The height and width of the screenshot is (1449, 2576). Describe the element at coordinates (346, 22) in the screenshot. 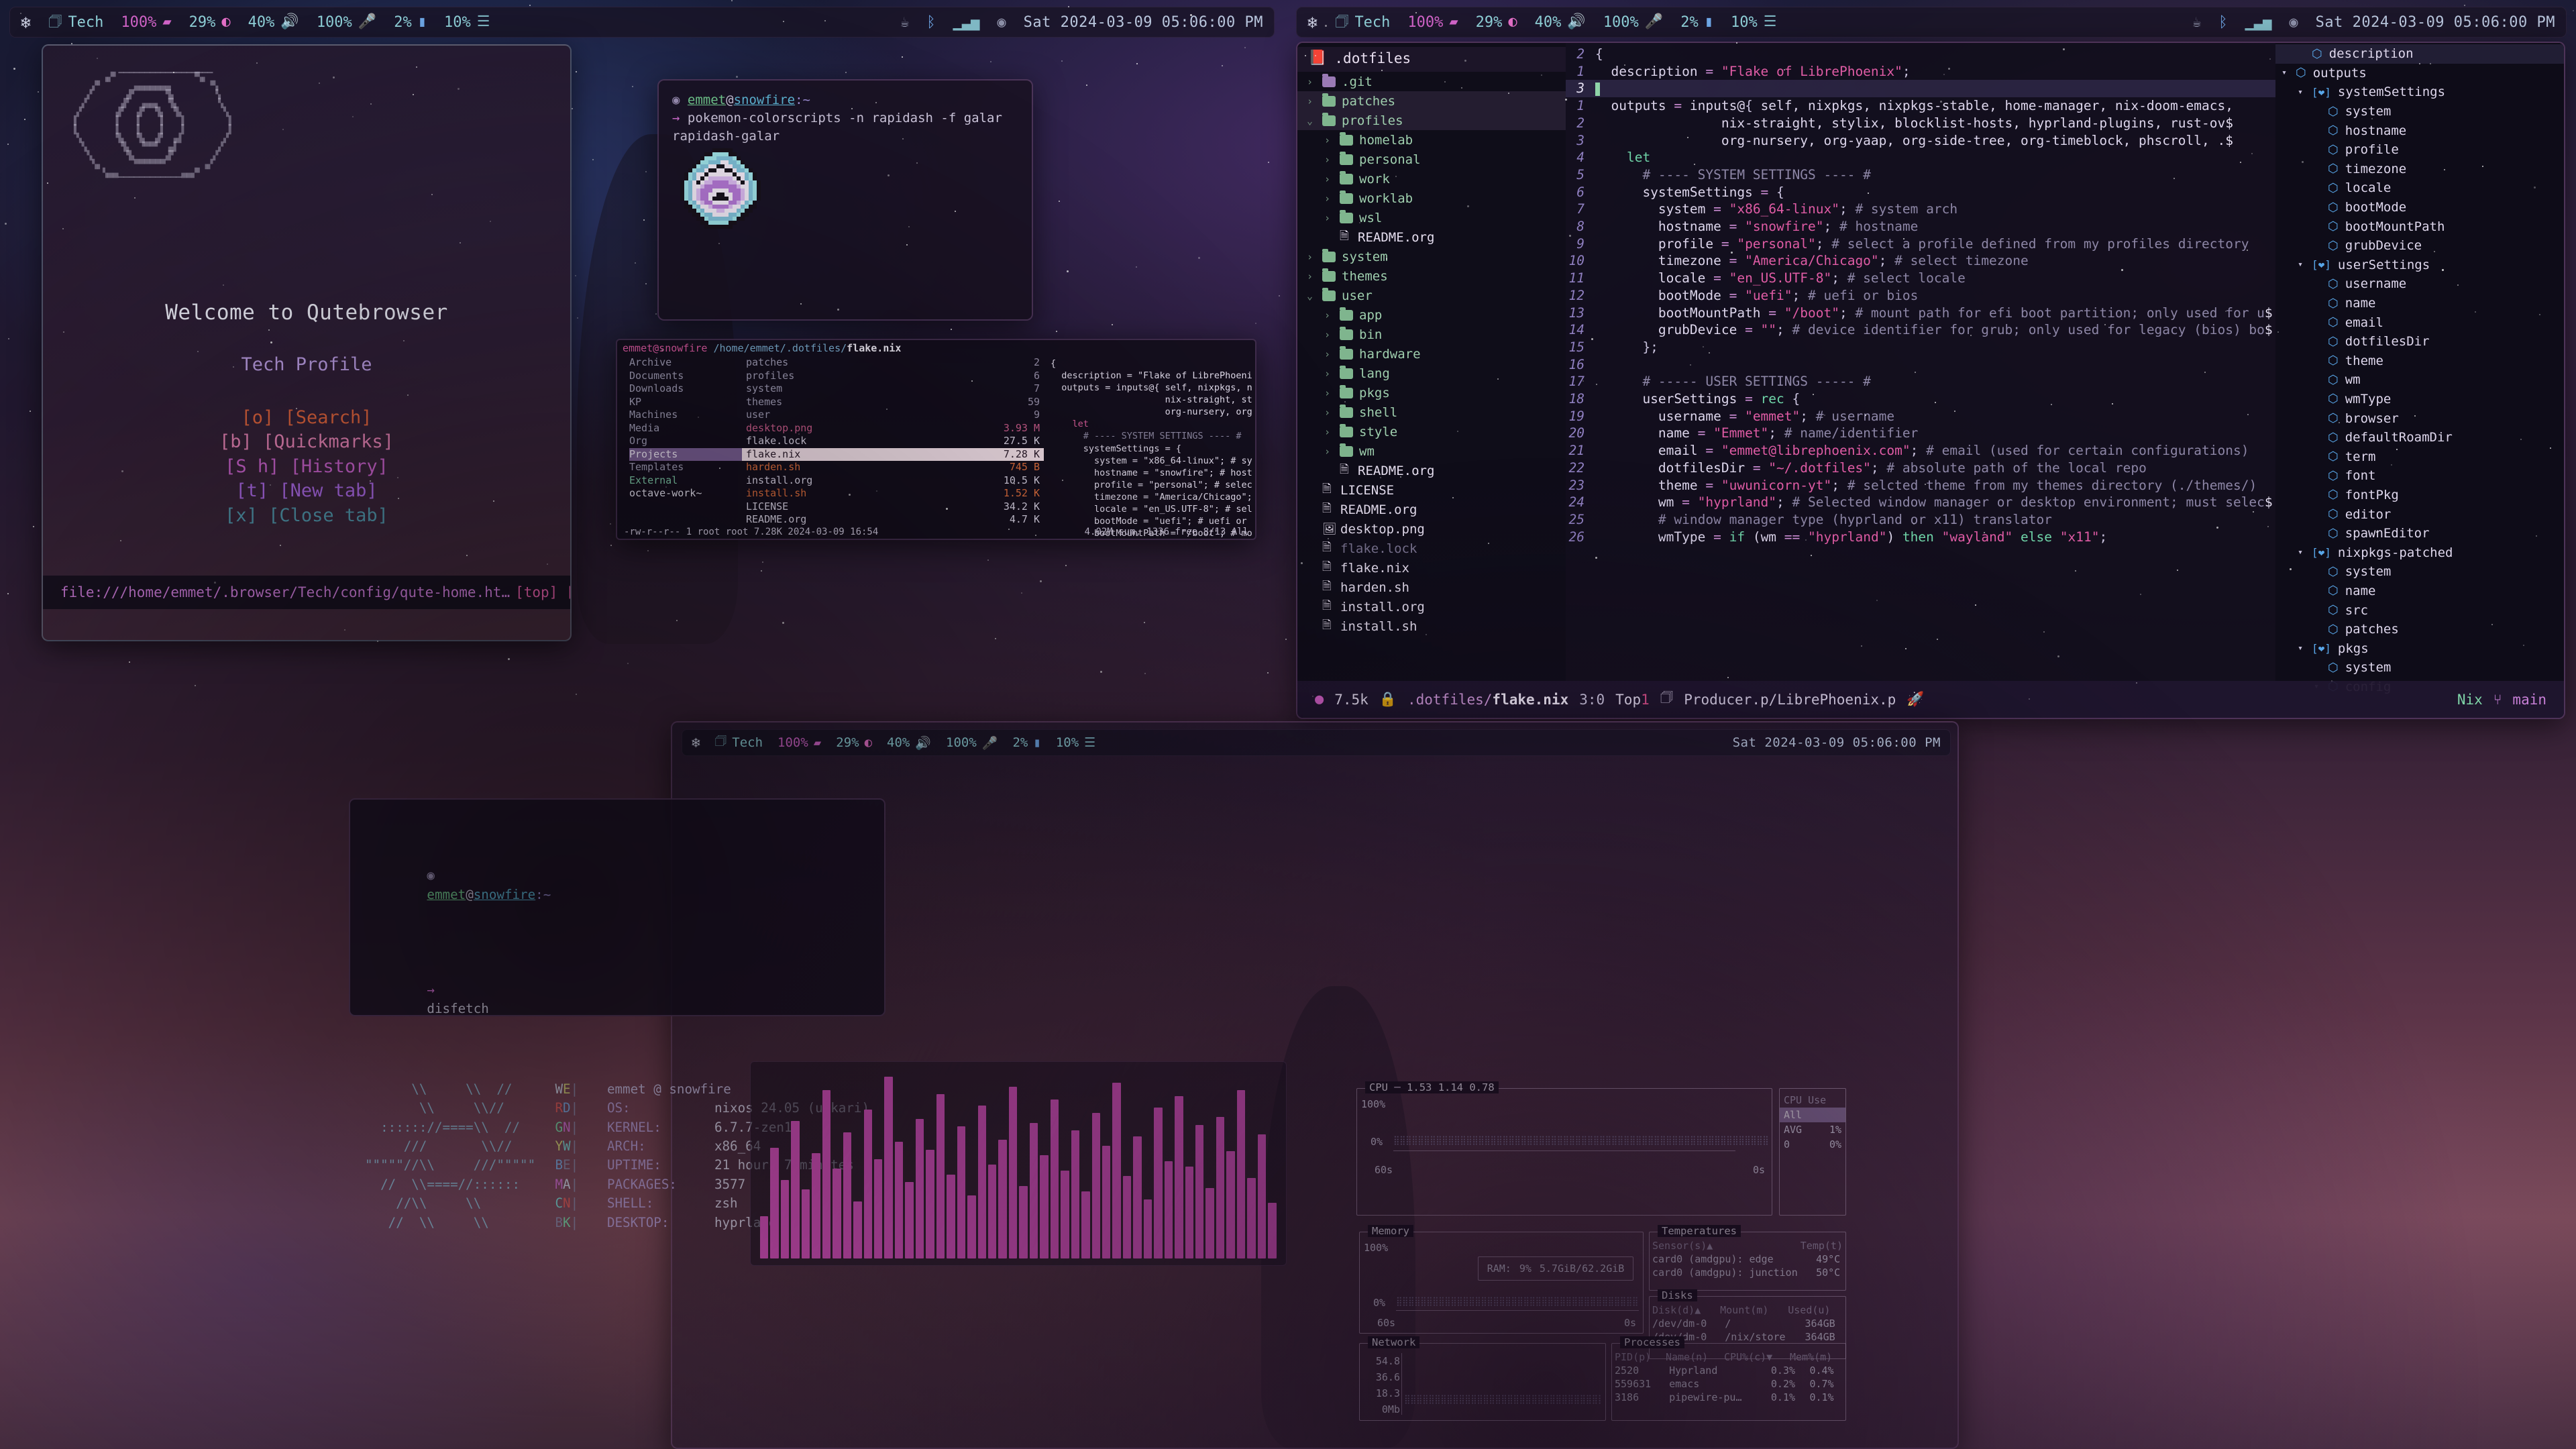

I see `mic-indicator: 100% 🎤` at that location.